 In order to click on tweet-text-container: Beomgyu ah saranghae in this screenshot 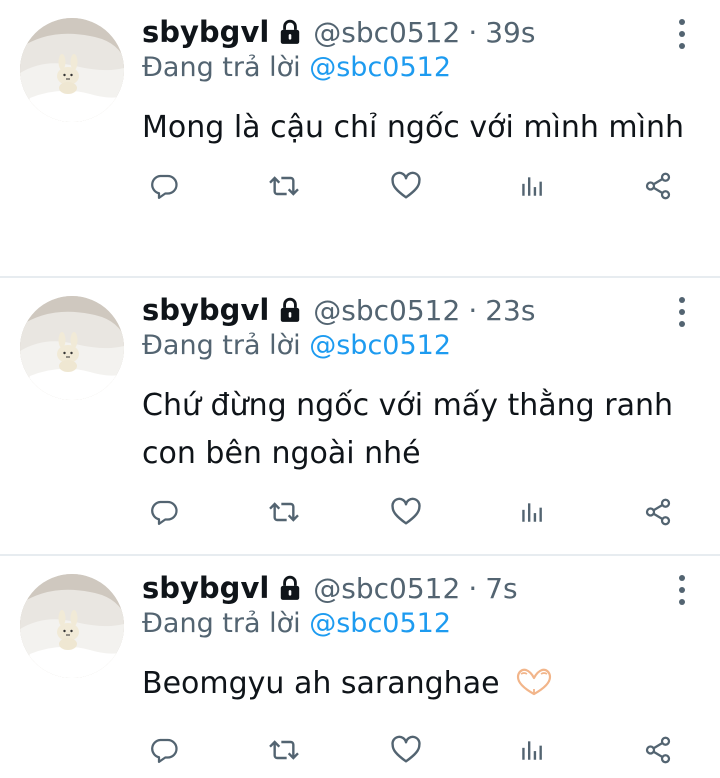, I will do `click(417, 686)`.